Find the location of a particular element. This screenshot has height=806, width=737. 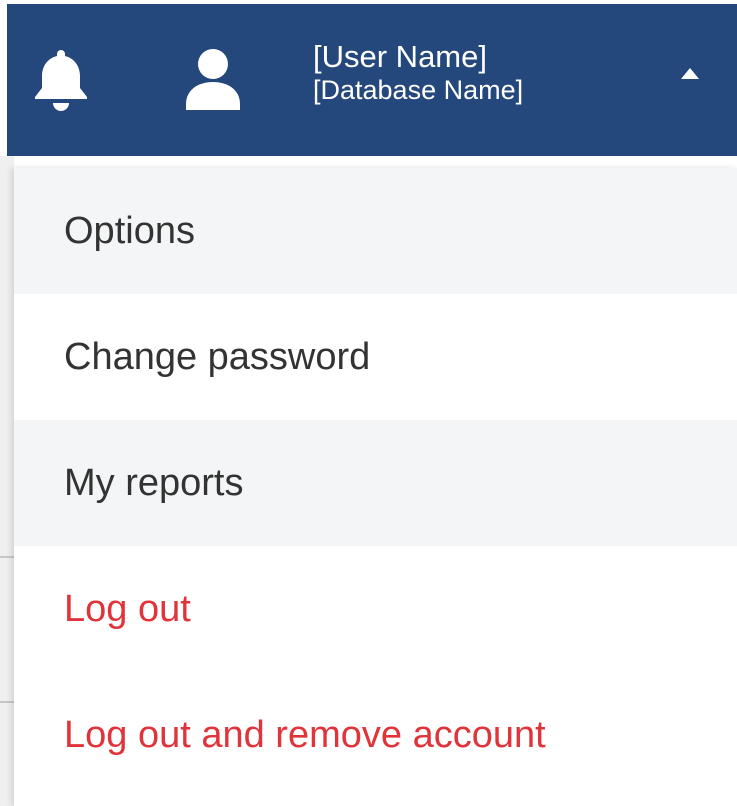

caret-up-icon is located at coordinates (690, 73).